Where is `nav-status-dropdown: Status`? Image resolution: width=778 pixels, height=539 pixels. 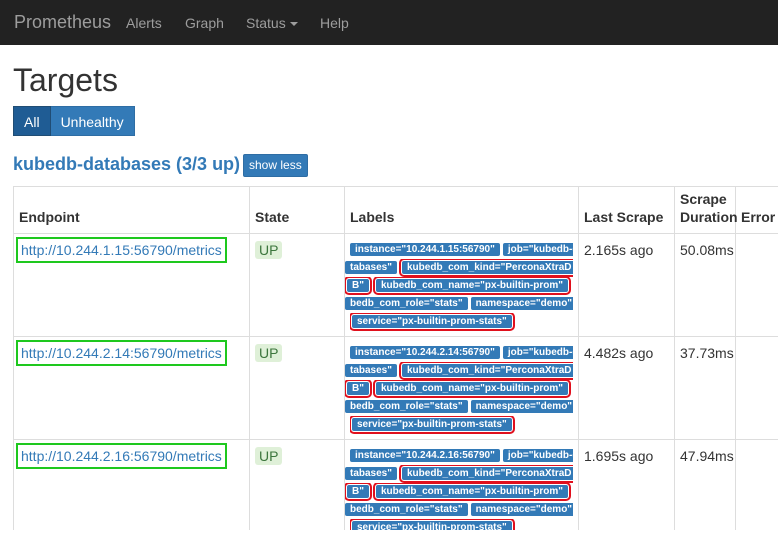
nav-status-dropdown: Status is located at coordinates (272, 23).